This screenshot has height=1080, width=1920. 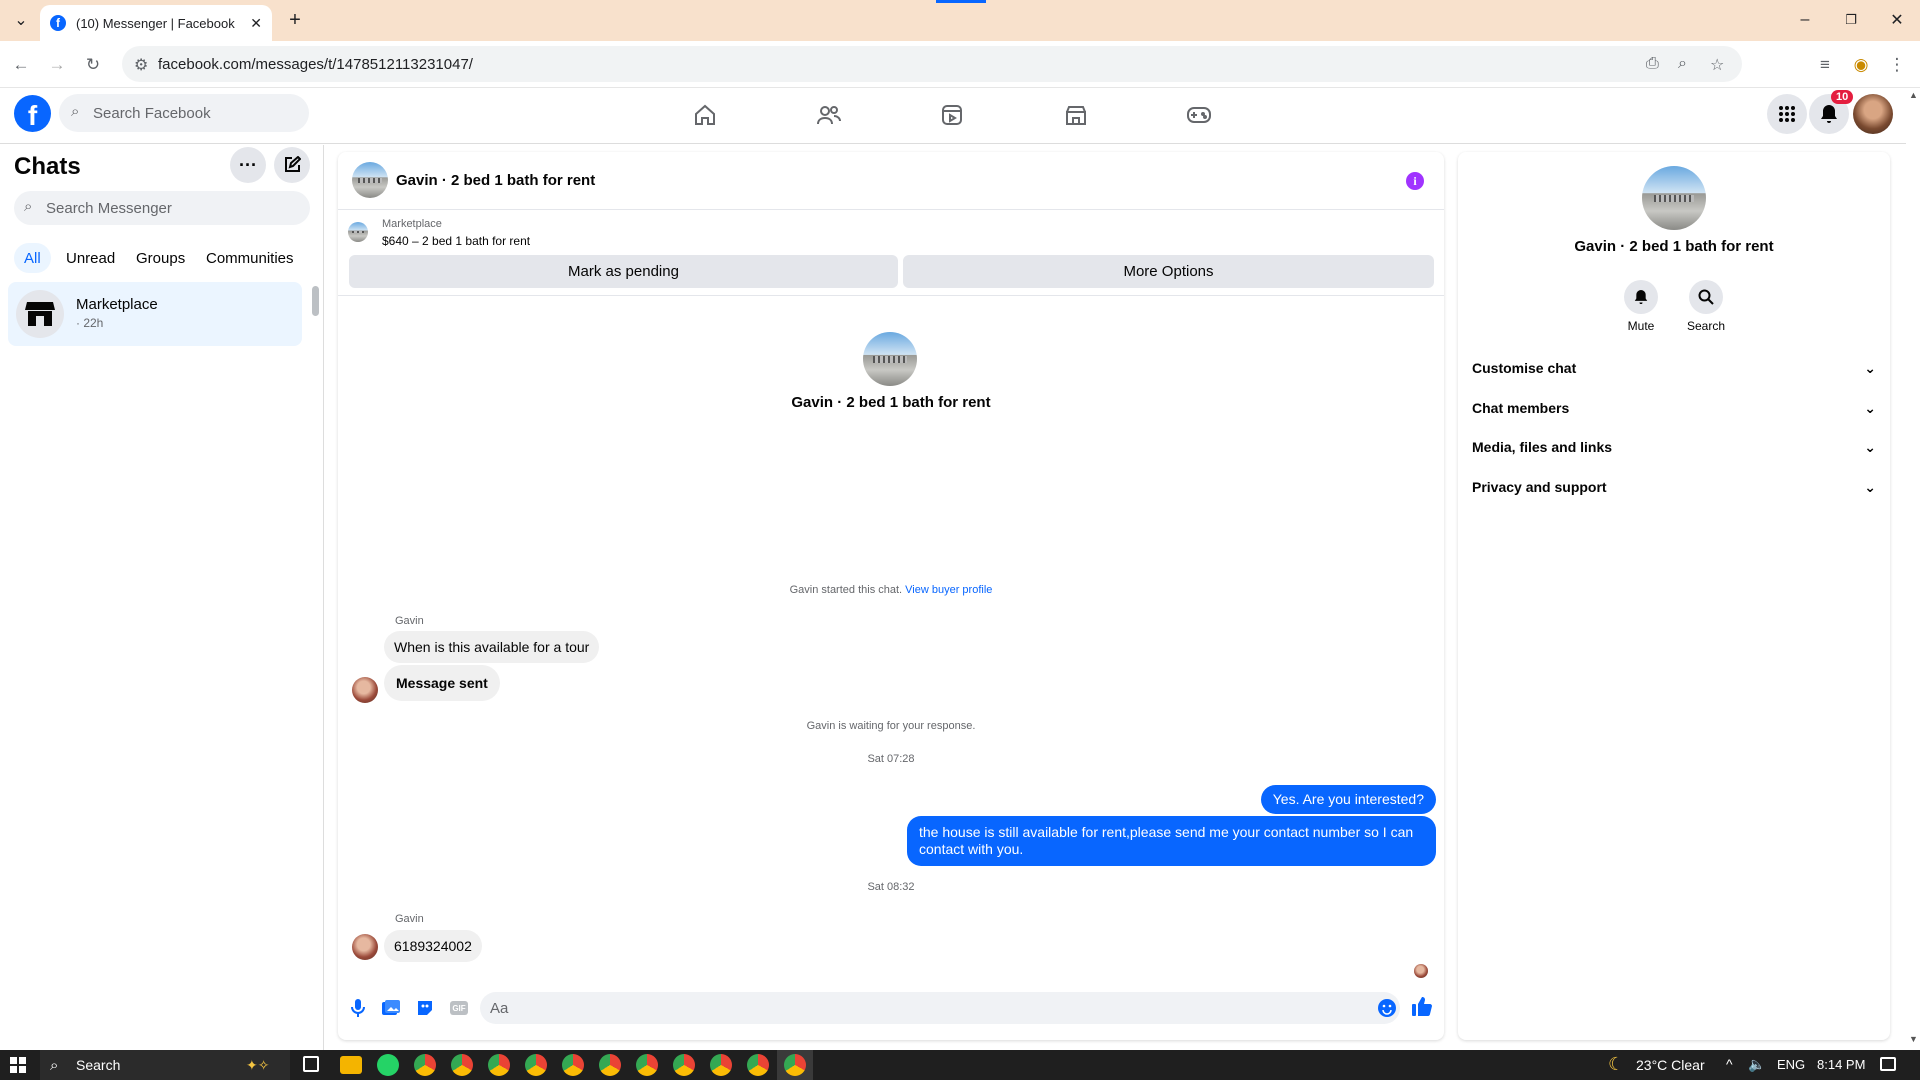 I want to click on reload-icon: ↻, so click(x=93, y=65).